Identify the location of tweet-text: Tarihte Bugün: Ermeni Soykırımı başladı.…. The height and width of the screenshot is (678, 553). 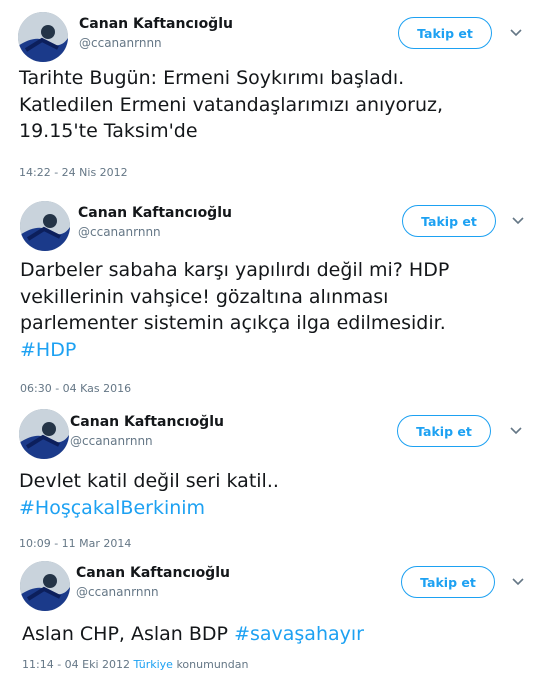
(231, 105).